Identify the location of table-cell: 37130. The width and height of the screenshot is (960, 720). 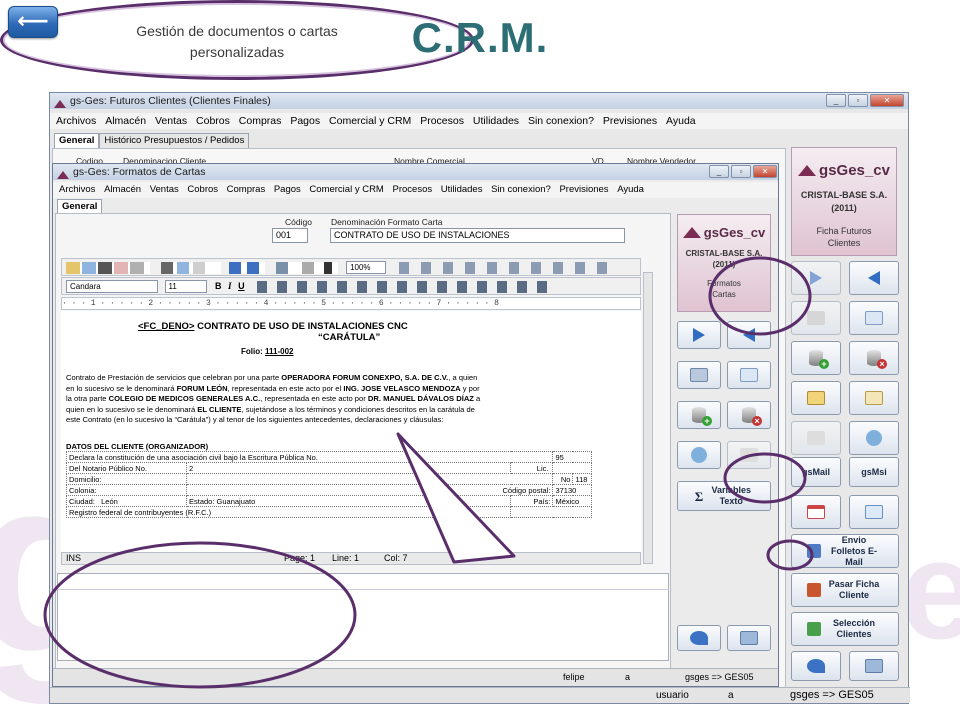
(572, 490).